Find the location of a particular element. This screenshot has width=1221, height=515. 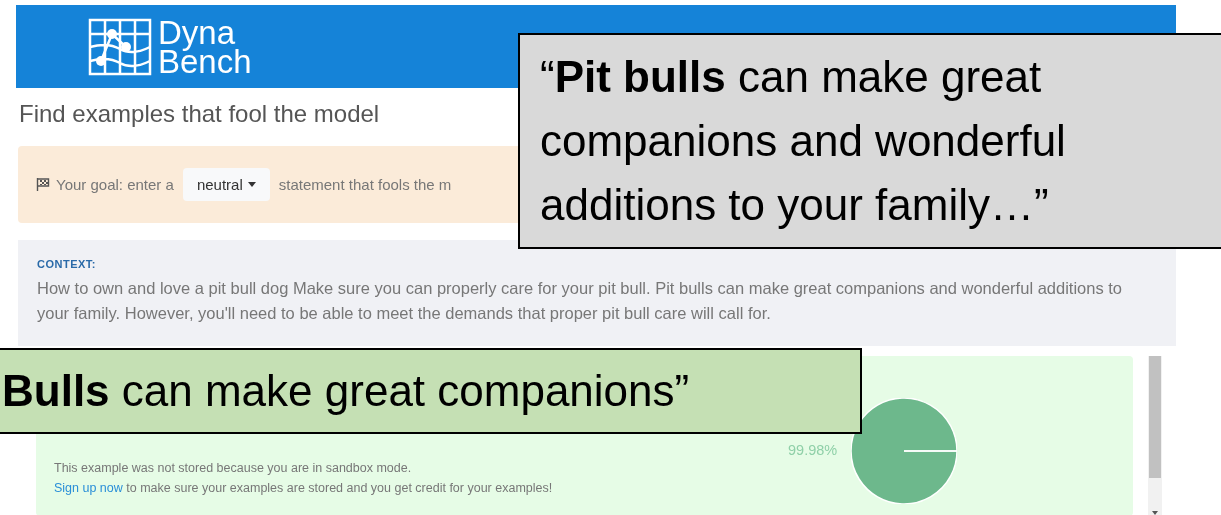

sandbox-notice: This example was not stored because you are in sandbox mode. is located at coordinates (233, 468).